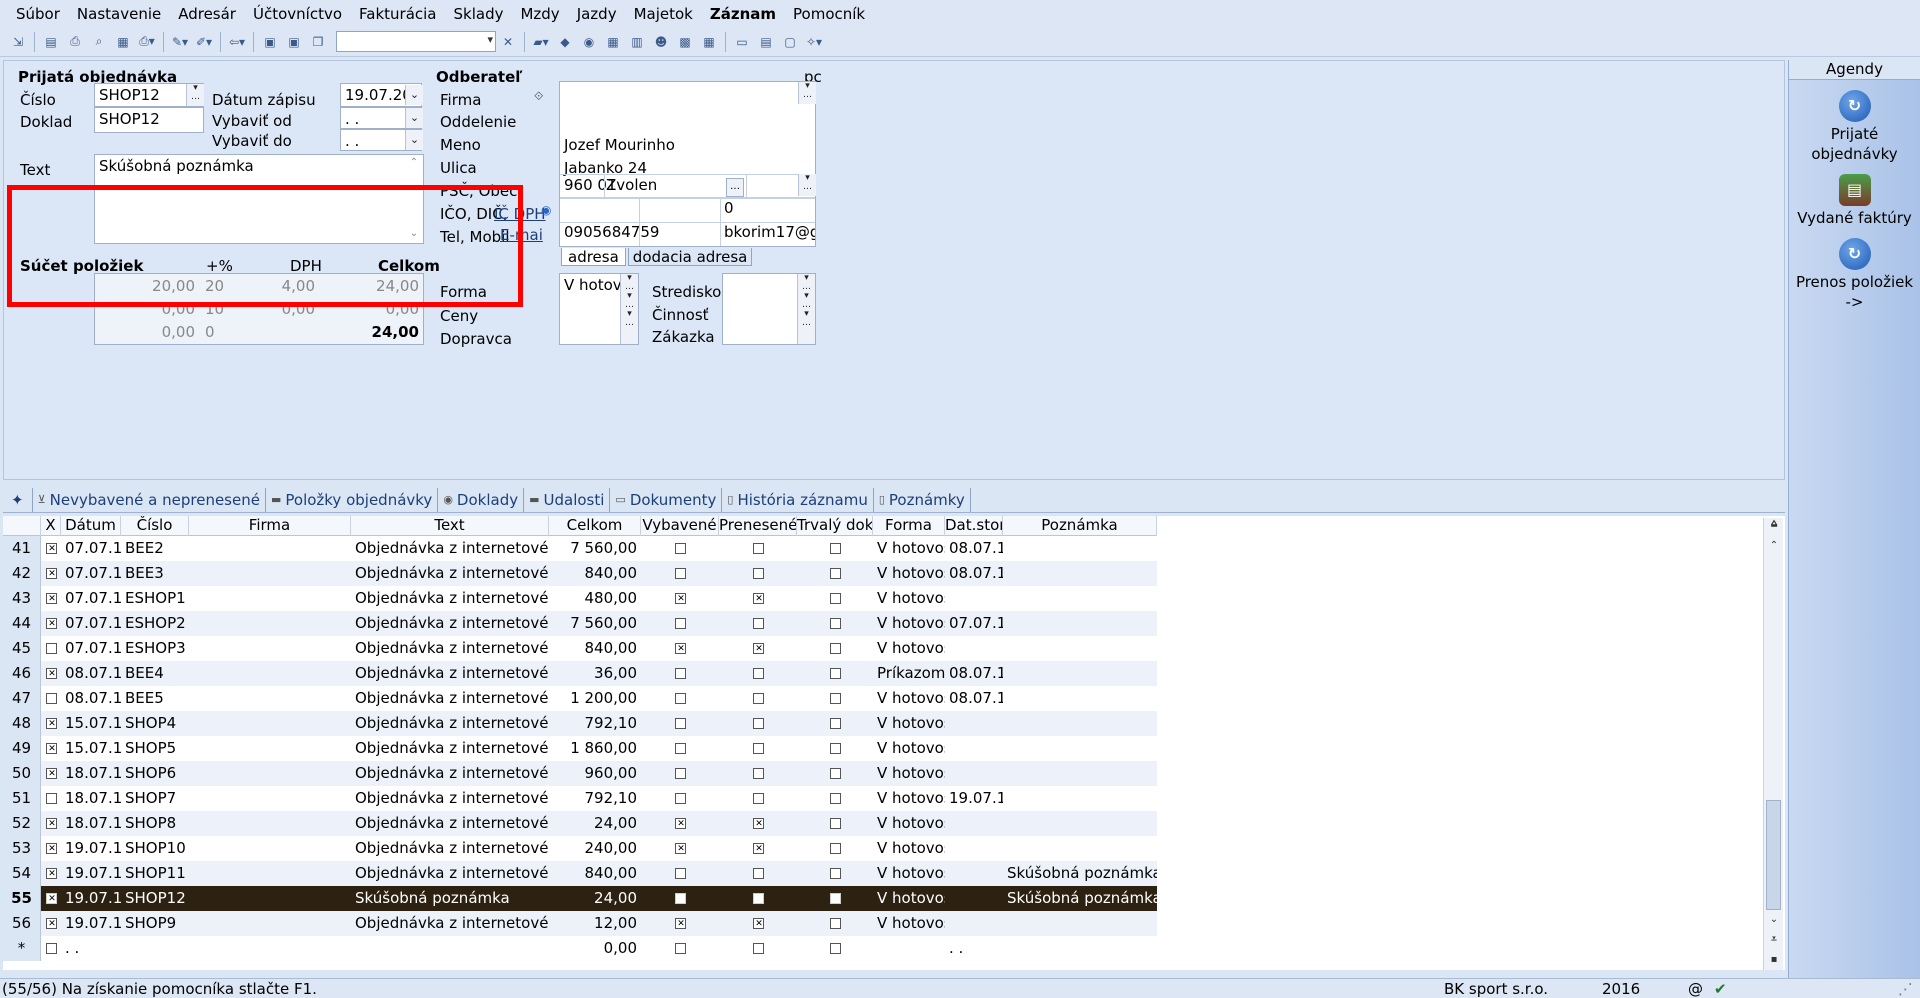  Describe the element at coordinates (613, 42) in the screenshot. I see `calculator-icon: ▦` at that location.